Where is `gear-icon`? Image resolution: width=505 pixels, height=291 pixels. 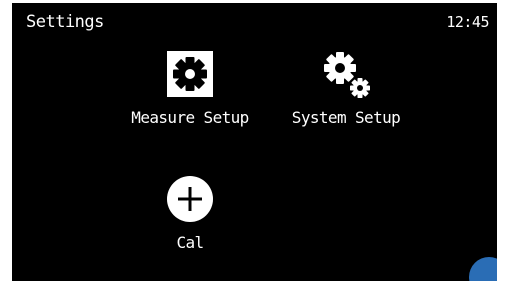 gear-icon is located at coordinates (190, 74).